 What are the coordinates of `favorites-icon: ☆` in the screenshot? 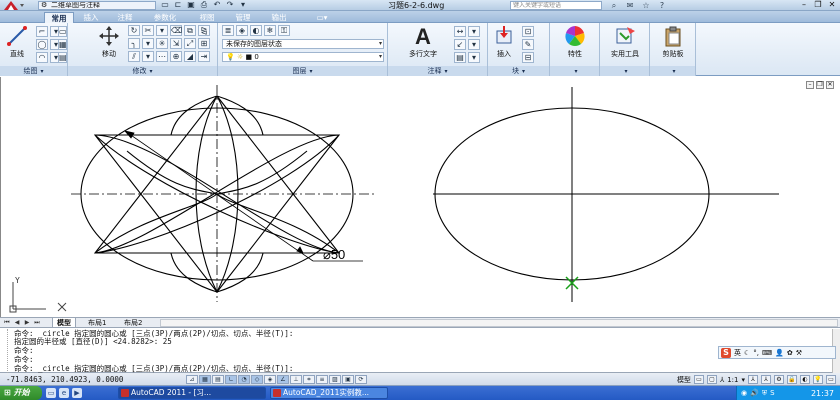 It's located at (646, 5).